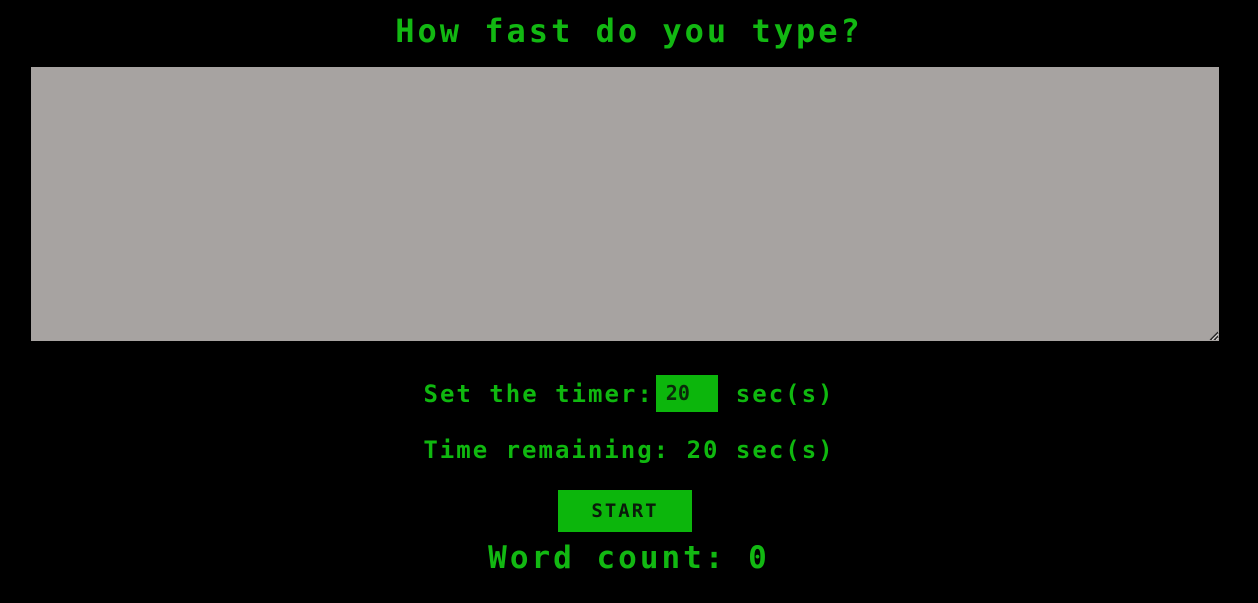 This screenshot has width=1258, height=603. I want to click on start-button: START, so click(625, 511).